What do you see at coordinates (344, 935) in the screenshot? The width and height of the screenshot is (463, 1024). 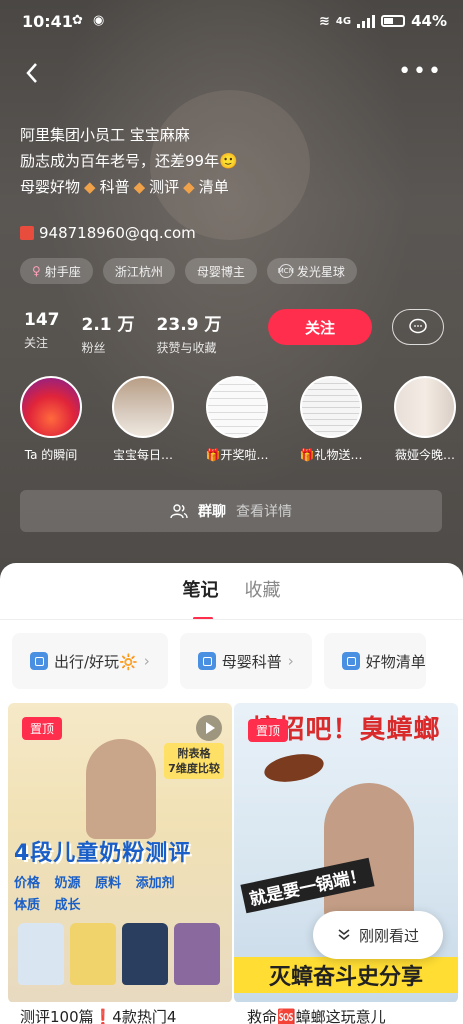 I see `double-chevron-down-icon` at bounding box center [344, 935].